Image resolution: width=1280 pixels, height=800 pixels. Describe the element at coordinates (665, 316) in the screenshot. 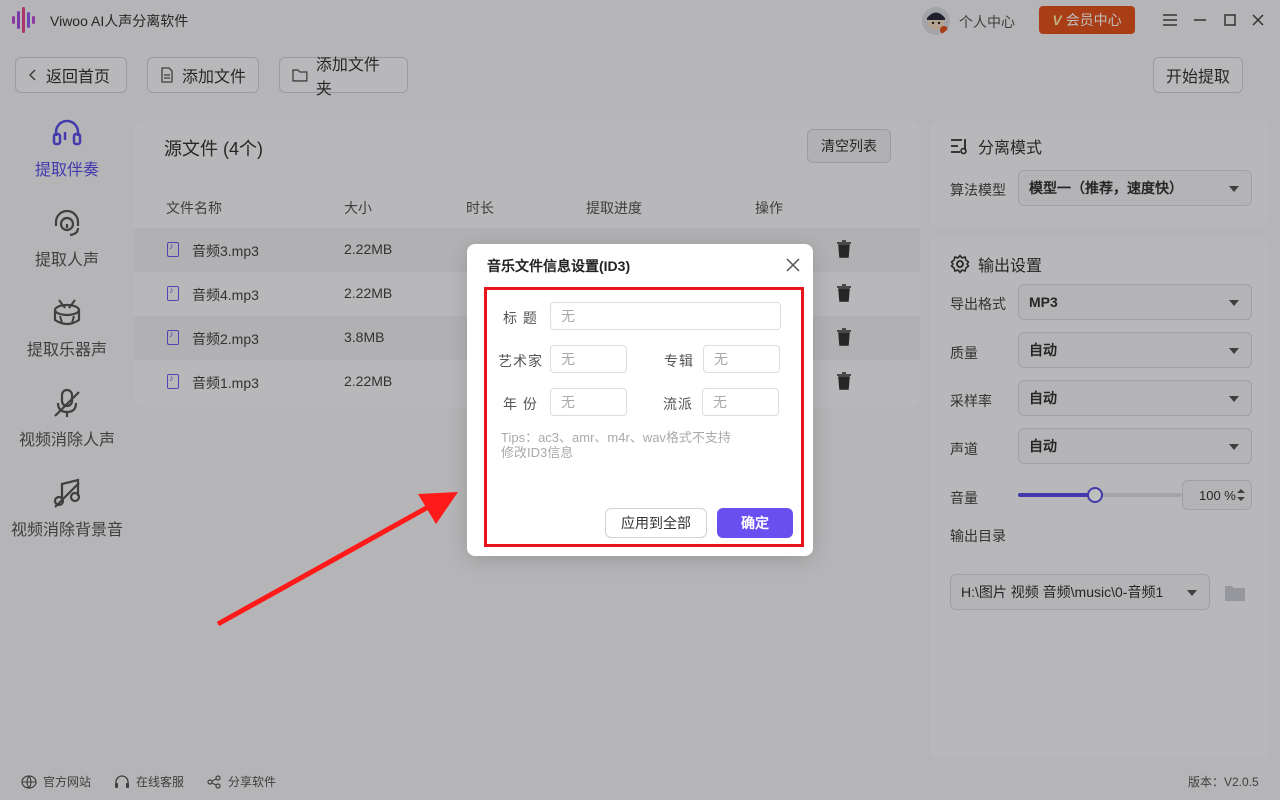

I see `title-field: 无` at that location.